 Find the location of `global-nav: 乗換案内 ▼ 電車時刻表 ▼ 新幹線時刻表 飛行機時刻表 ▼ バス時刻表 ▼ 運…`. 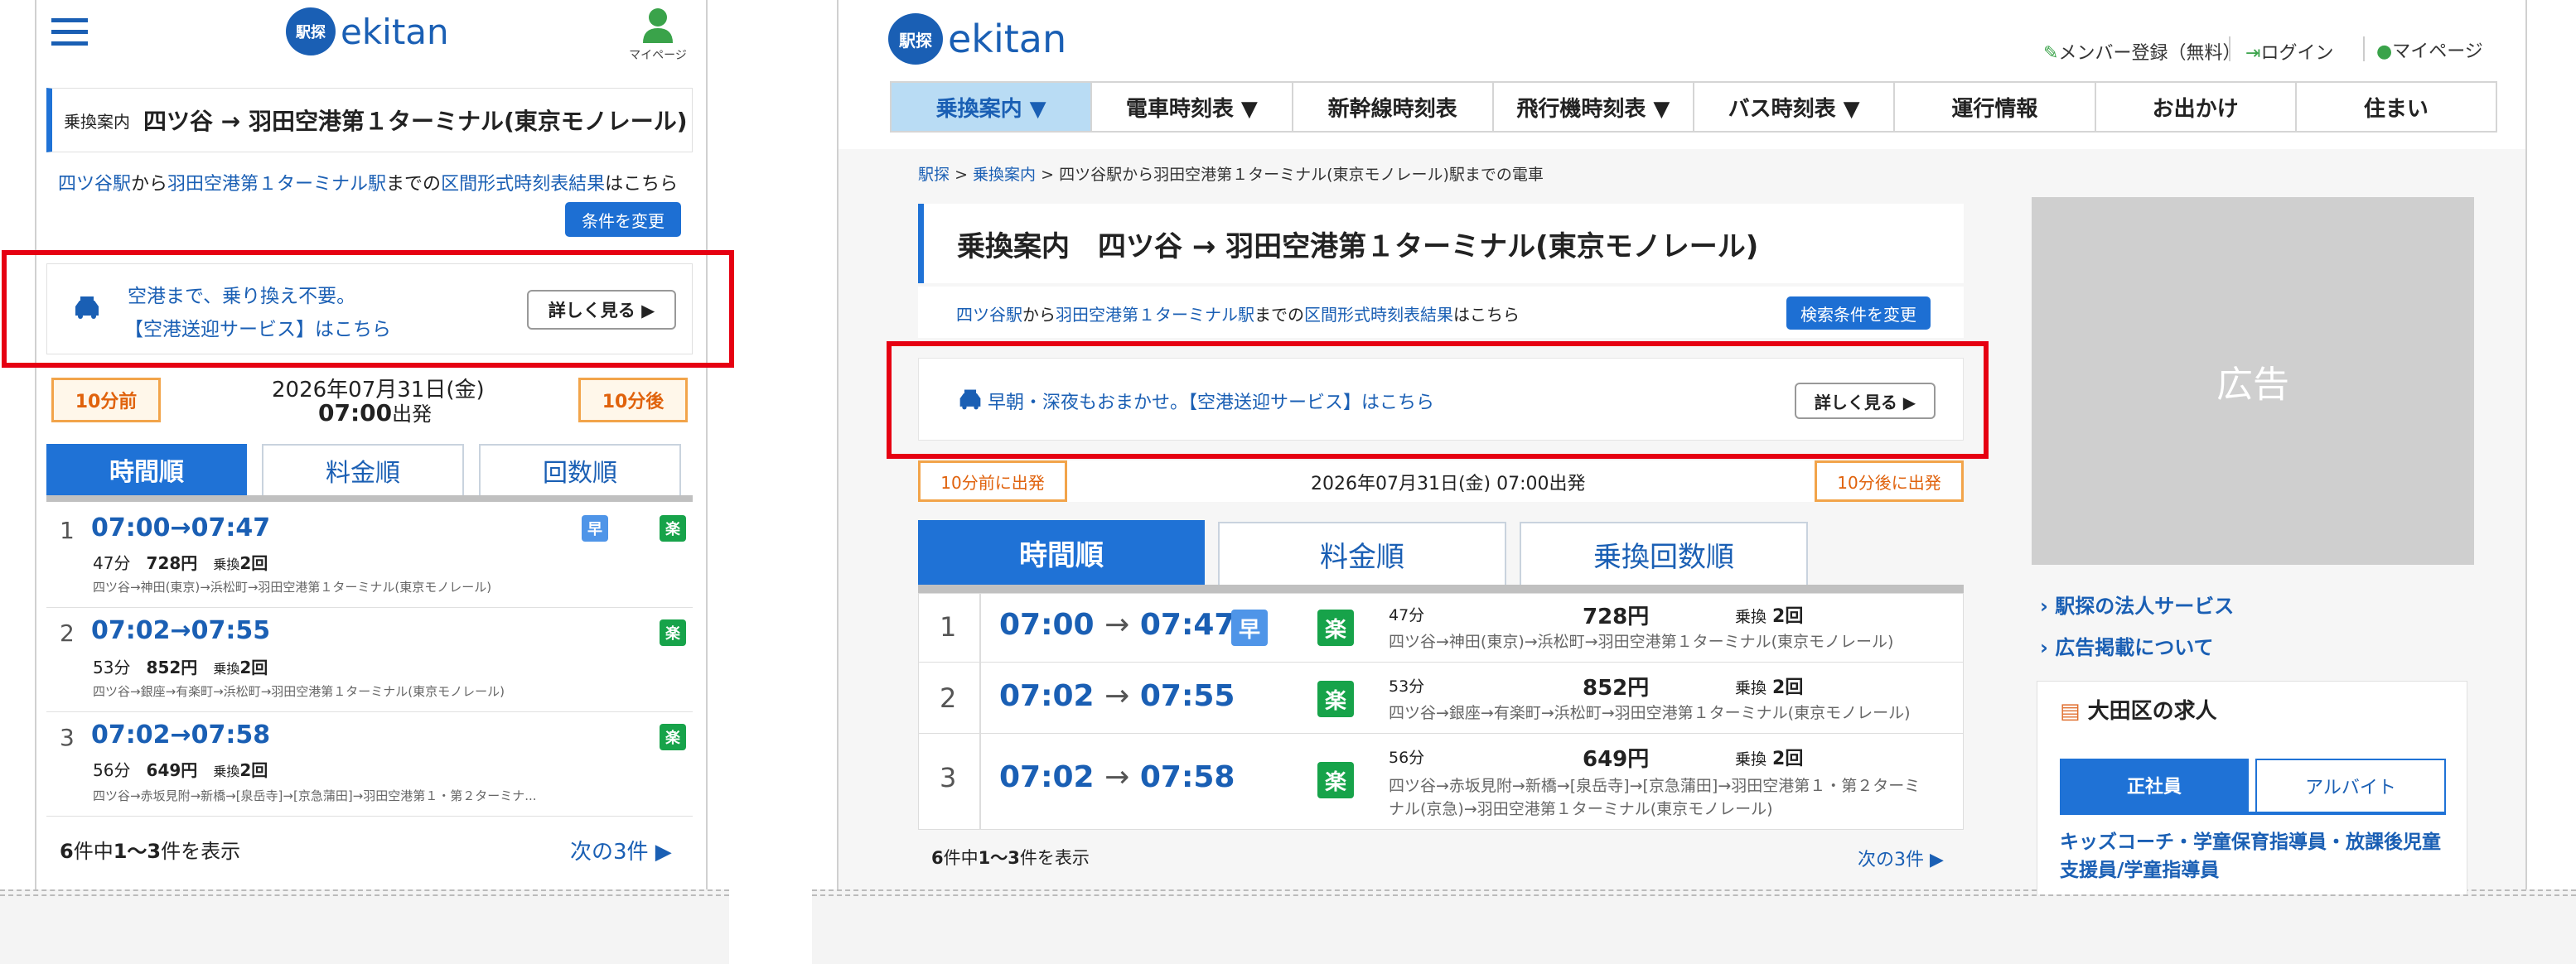

global-nav: 乗換案内 ▼ 電車時刻表 ▼ 新幹線時刻表 飛行機時刻表 ▼ バス時刻表 ▼ 運… is located at coordinates (1693, 107).